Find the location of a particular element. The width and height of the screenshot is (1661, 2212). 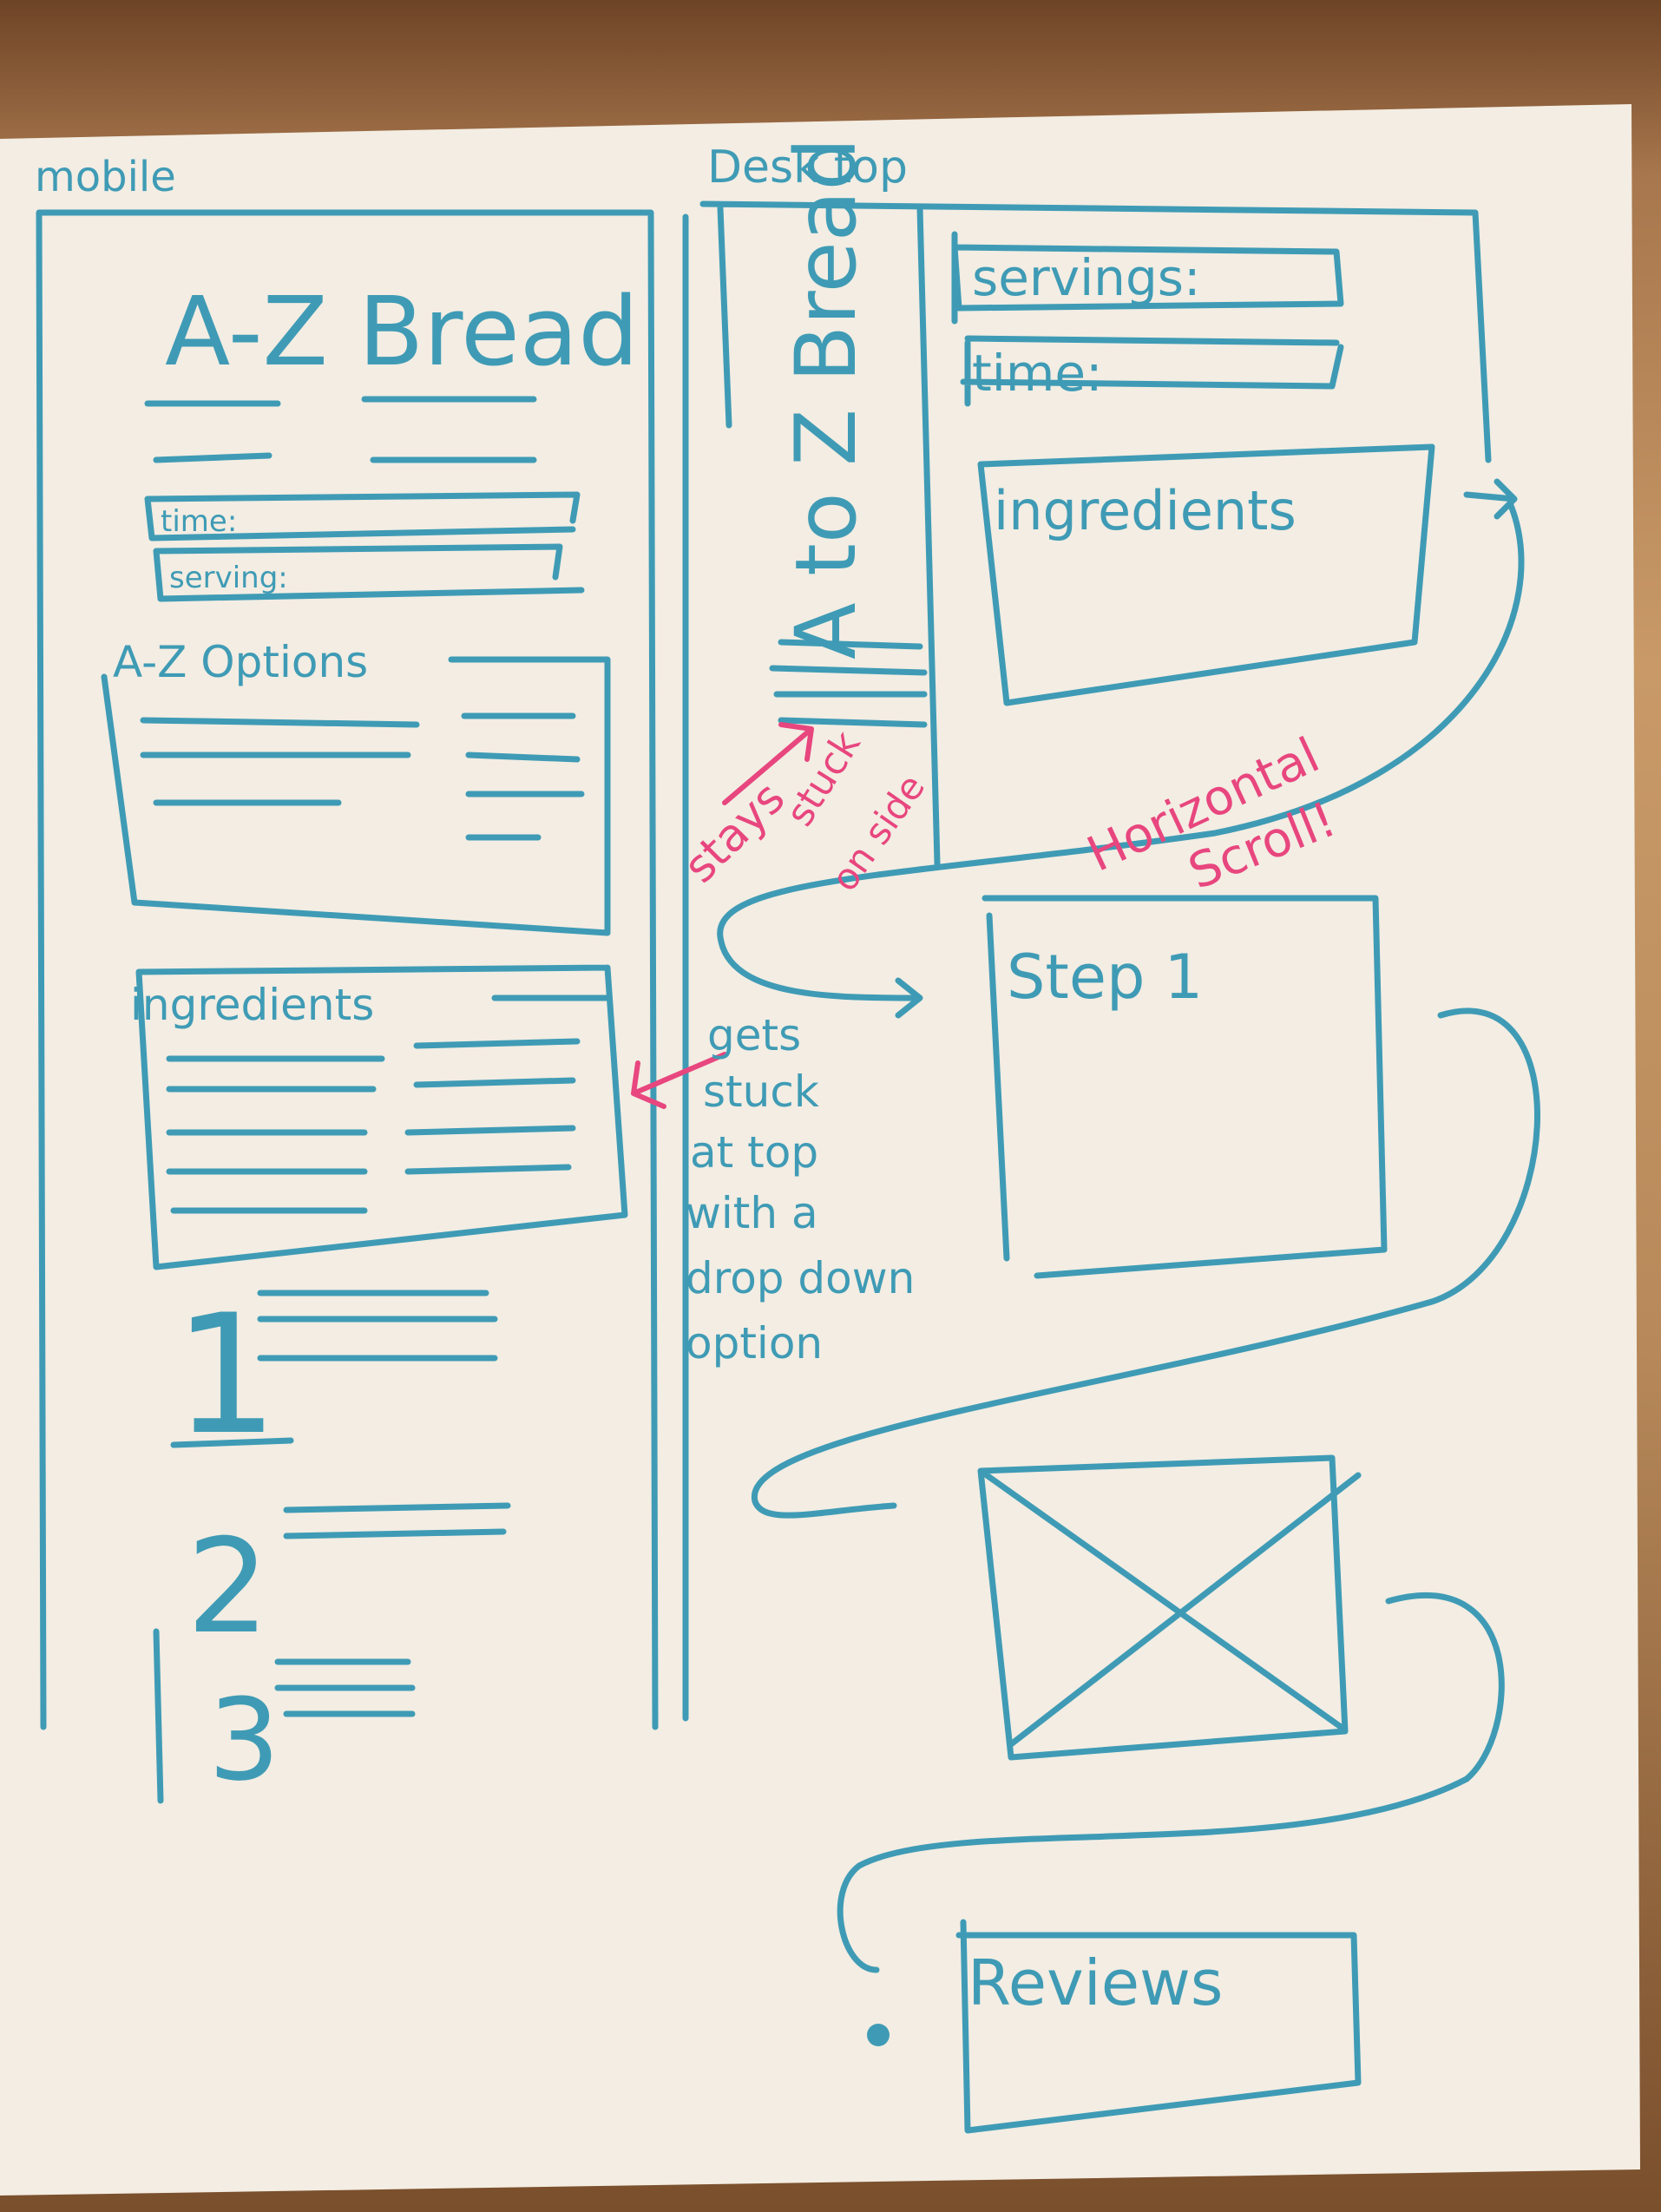

mobile-serving-label: serving: is located at coordinates (228, 578).